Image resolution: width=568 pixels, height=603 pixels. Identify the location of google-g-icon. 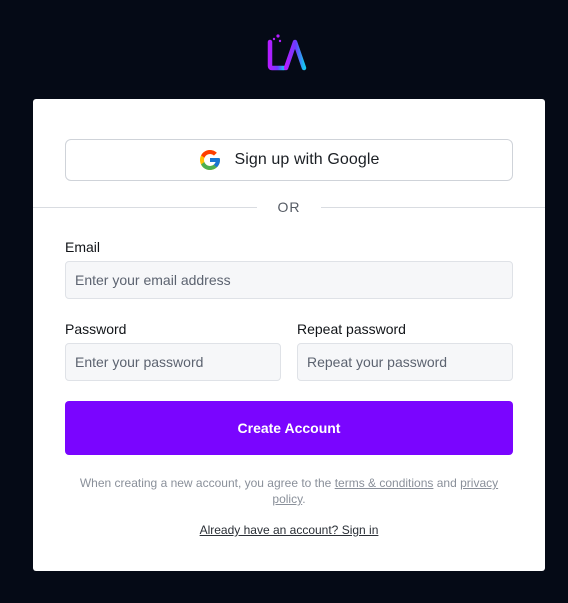
(210, 160).